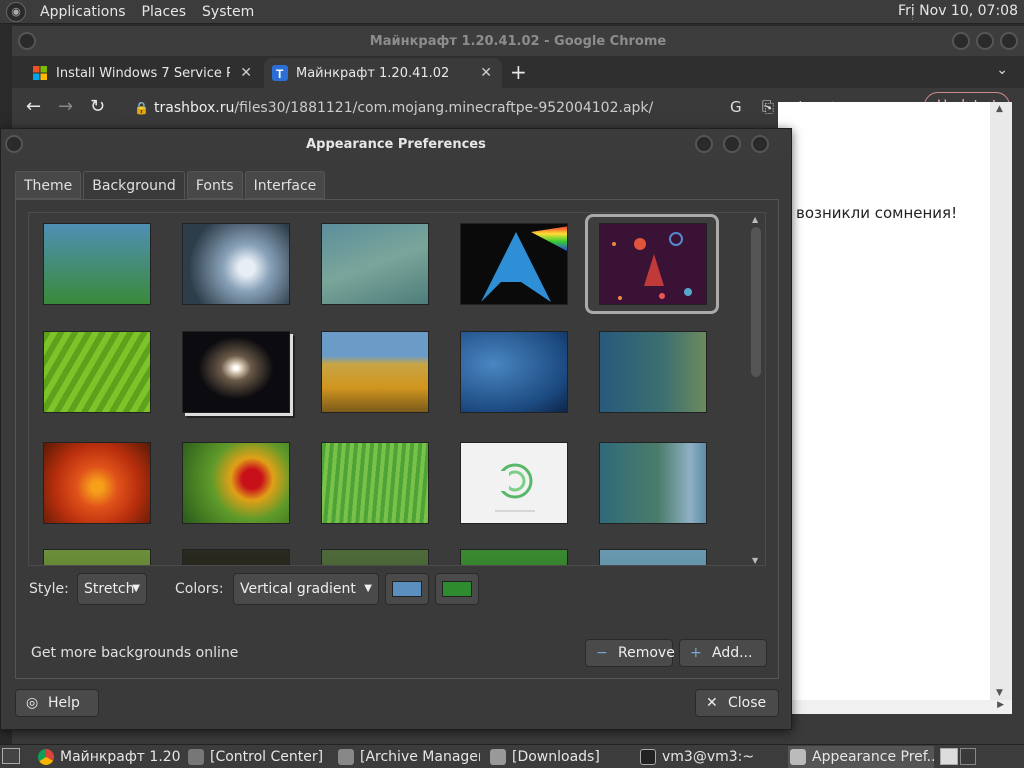  Describe the element at coordinates (373, 73) in the screenshot. I see `tab-title: Майнкрафт 1.20.41.02` at that location.